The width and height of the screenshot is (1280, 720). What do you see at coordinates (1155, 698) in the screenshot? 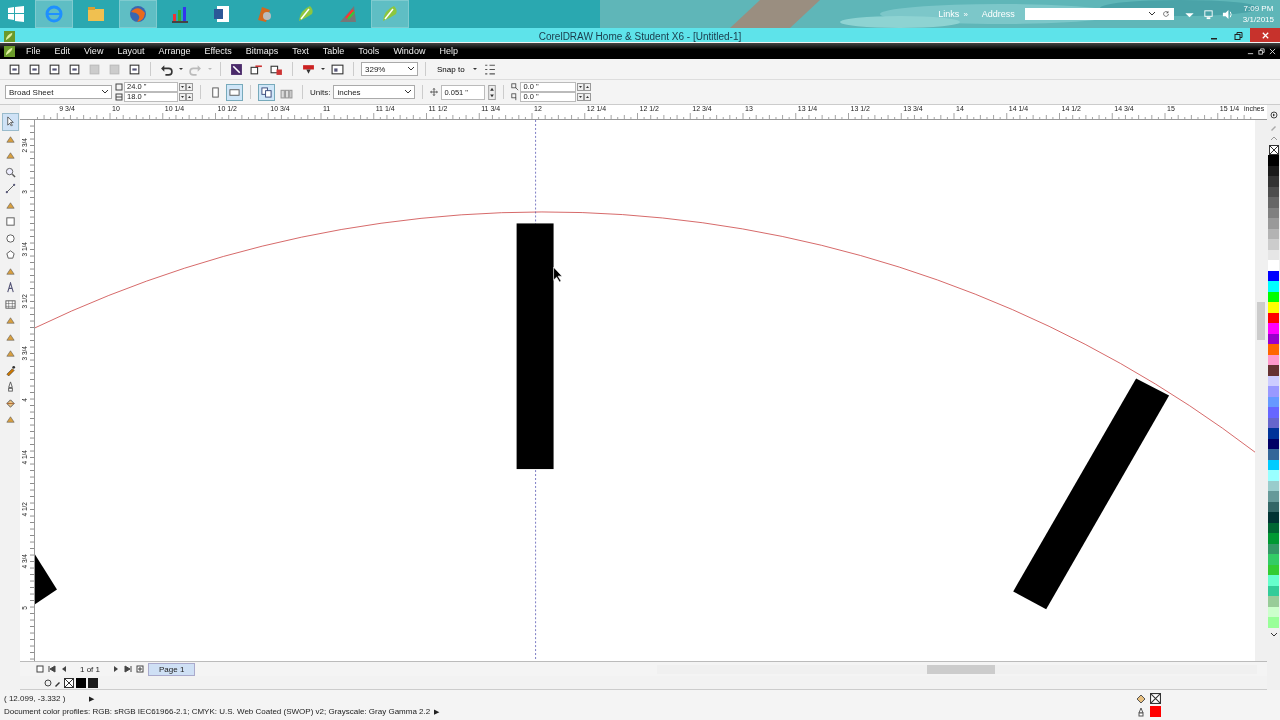
I see `no-color-indicator` at bounding box center [1155, 698].